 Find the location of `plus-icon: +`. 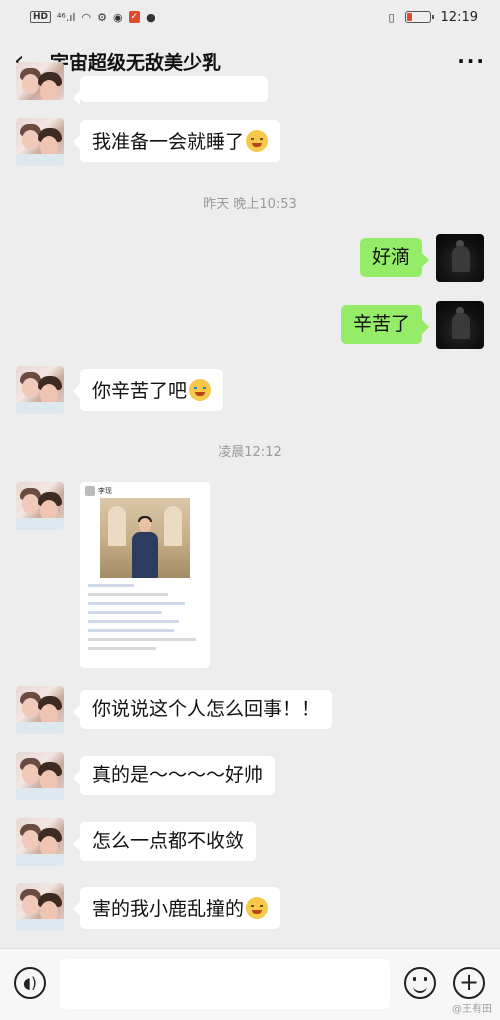

plus-icon: + is located at coordinates (469, 983).